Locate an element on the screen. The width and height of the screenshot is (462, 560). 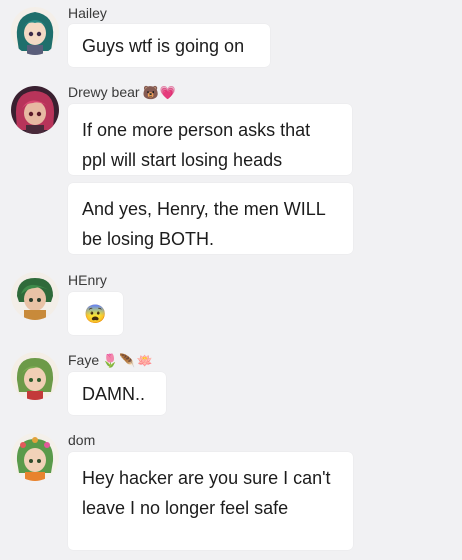
username-emoji-badges: 🐻💗 is located at coordinates (159, 92).